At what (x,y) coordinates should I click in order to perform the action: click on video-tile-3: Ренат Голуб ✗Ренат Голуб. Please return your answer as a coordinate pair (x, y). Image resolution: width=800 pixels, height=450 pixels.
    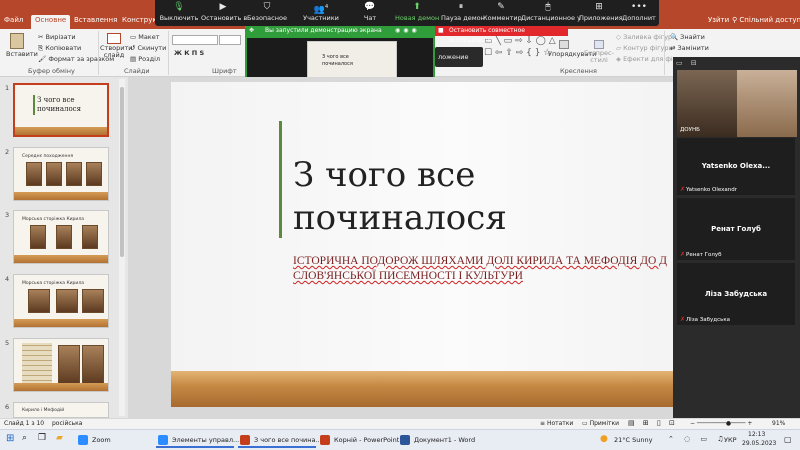
    Looking at the image, I should click on (736, 229).